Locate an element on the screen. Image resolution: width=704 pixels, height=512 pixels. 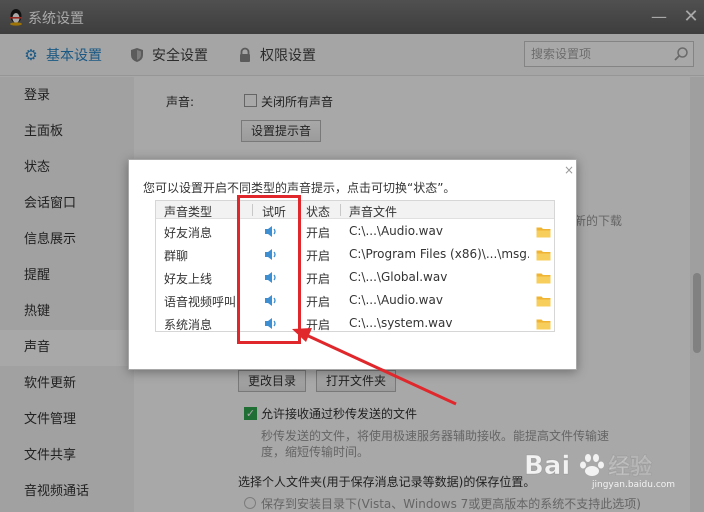
table-row: 好友消息 开启 C:\...\Audio.wav is located at coordinates (355, 231).